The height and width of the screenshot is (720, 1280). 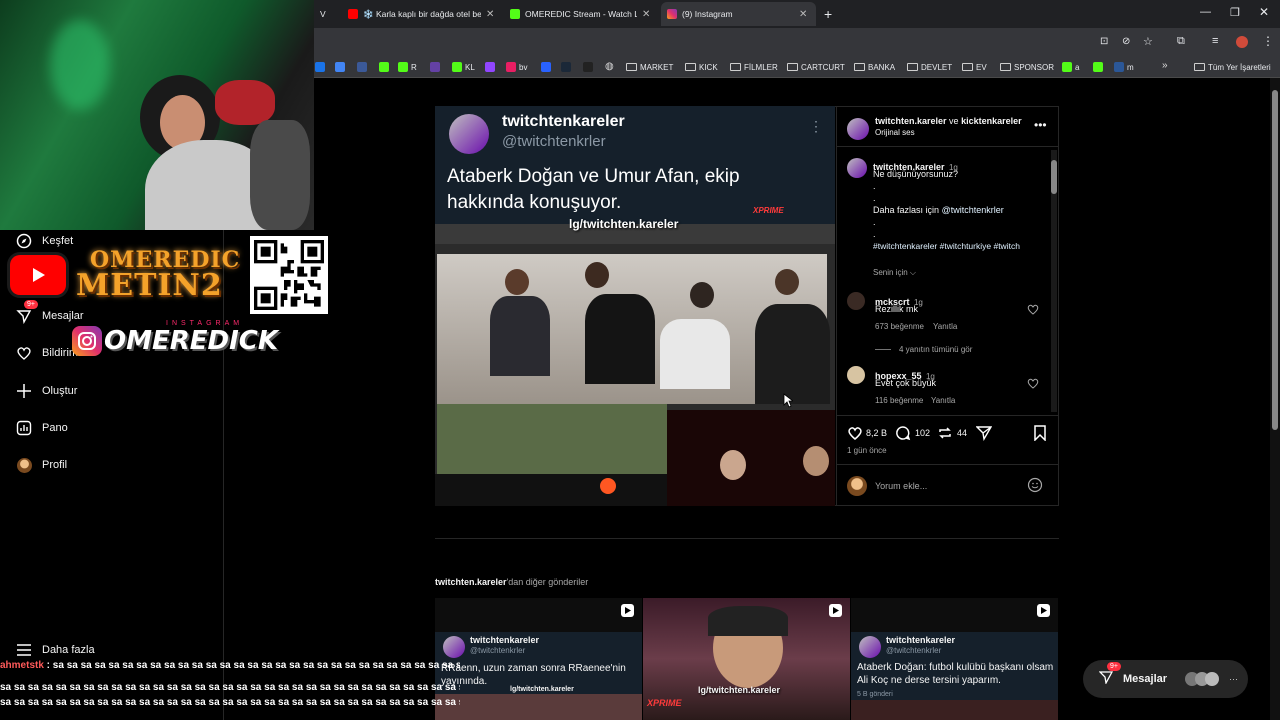 I want to click on comment-likes: 673 beğenme, so click(x=899, y=326).